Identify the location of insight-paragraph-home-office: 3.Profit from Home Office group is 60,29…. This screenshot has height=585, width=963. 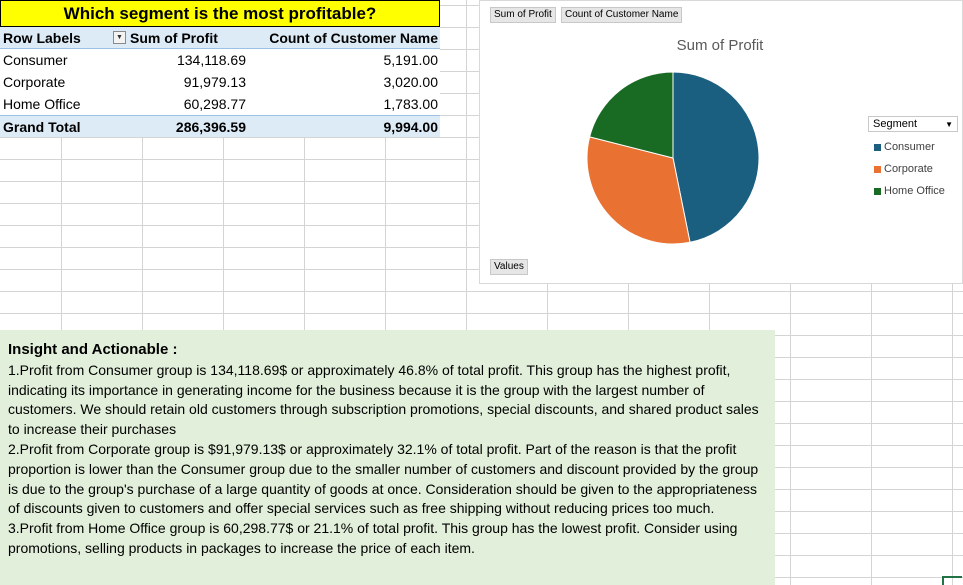
(373, 538).